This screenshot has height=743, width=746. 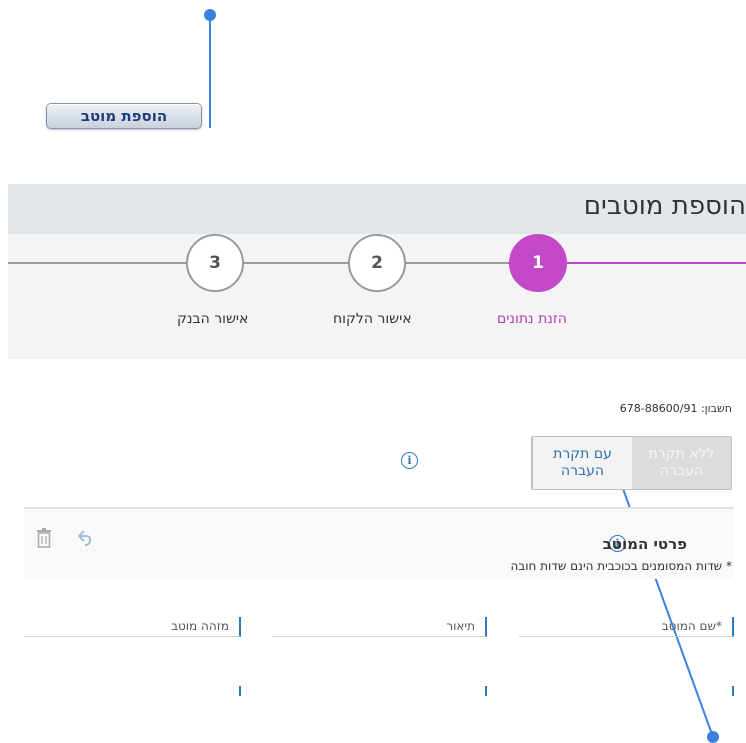 I want to click on undo-icon, so click(x=83, y=538).